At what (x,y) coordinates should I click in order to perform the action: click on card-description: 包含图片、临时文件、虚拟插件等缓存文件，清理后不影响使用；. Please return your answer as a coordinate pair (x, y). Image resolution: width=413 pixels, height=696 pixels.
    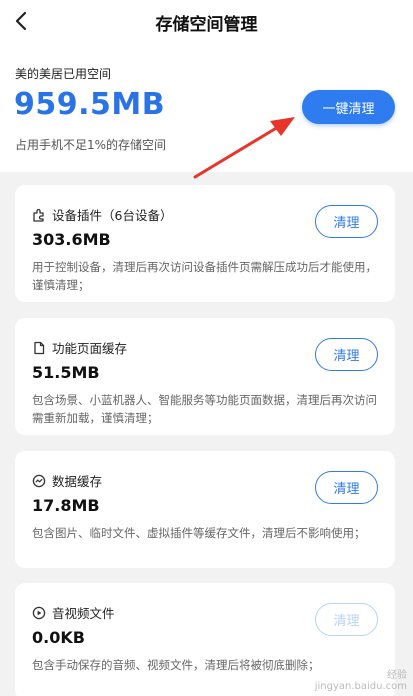
    Looking at the image, I should click on (199, 533).